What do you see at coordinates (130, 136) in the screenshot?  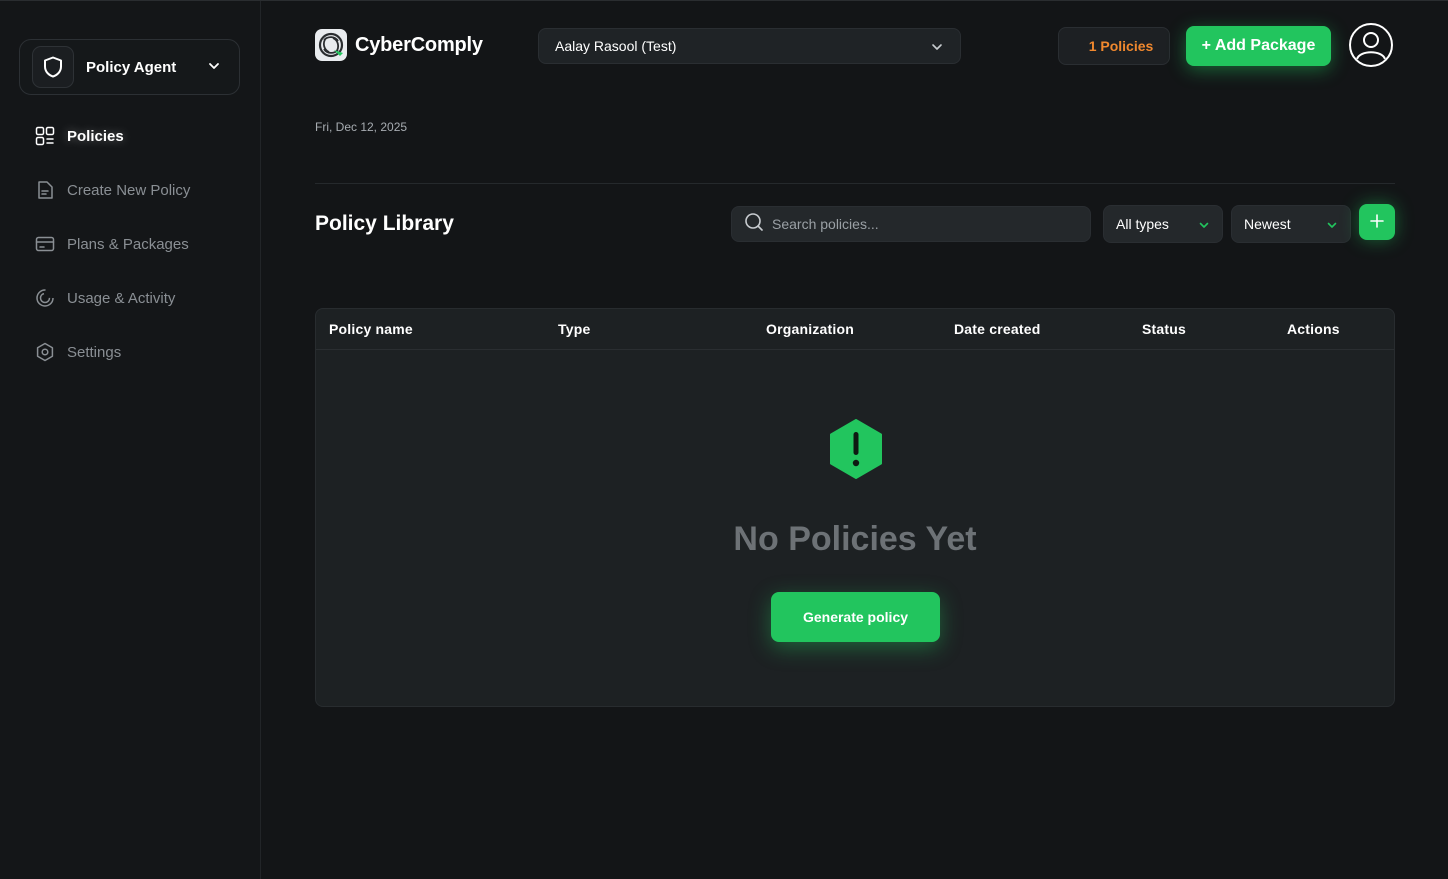 I see `sidebar-item-policies: Policies` at bounding box center [130, 136].